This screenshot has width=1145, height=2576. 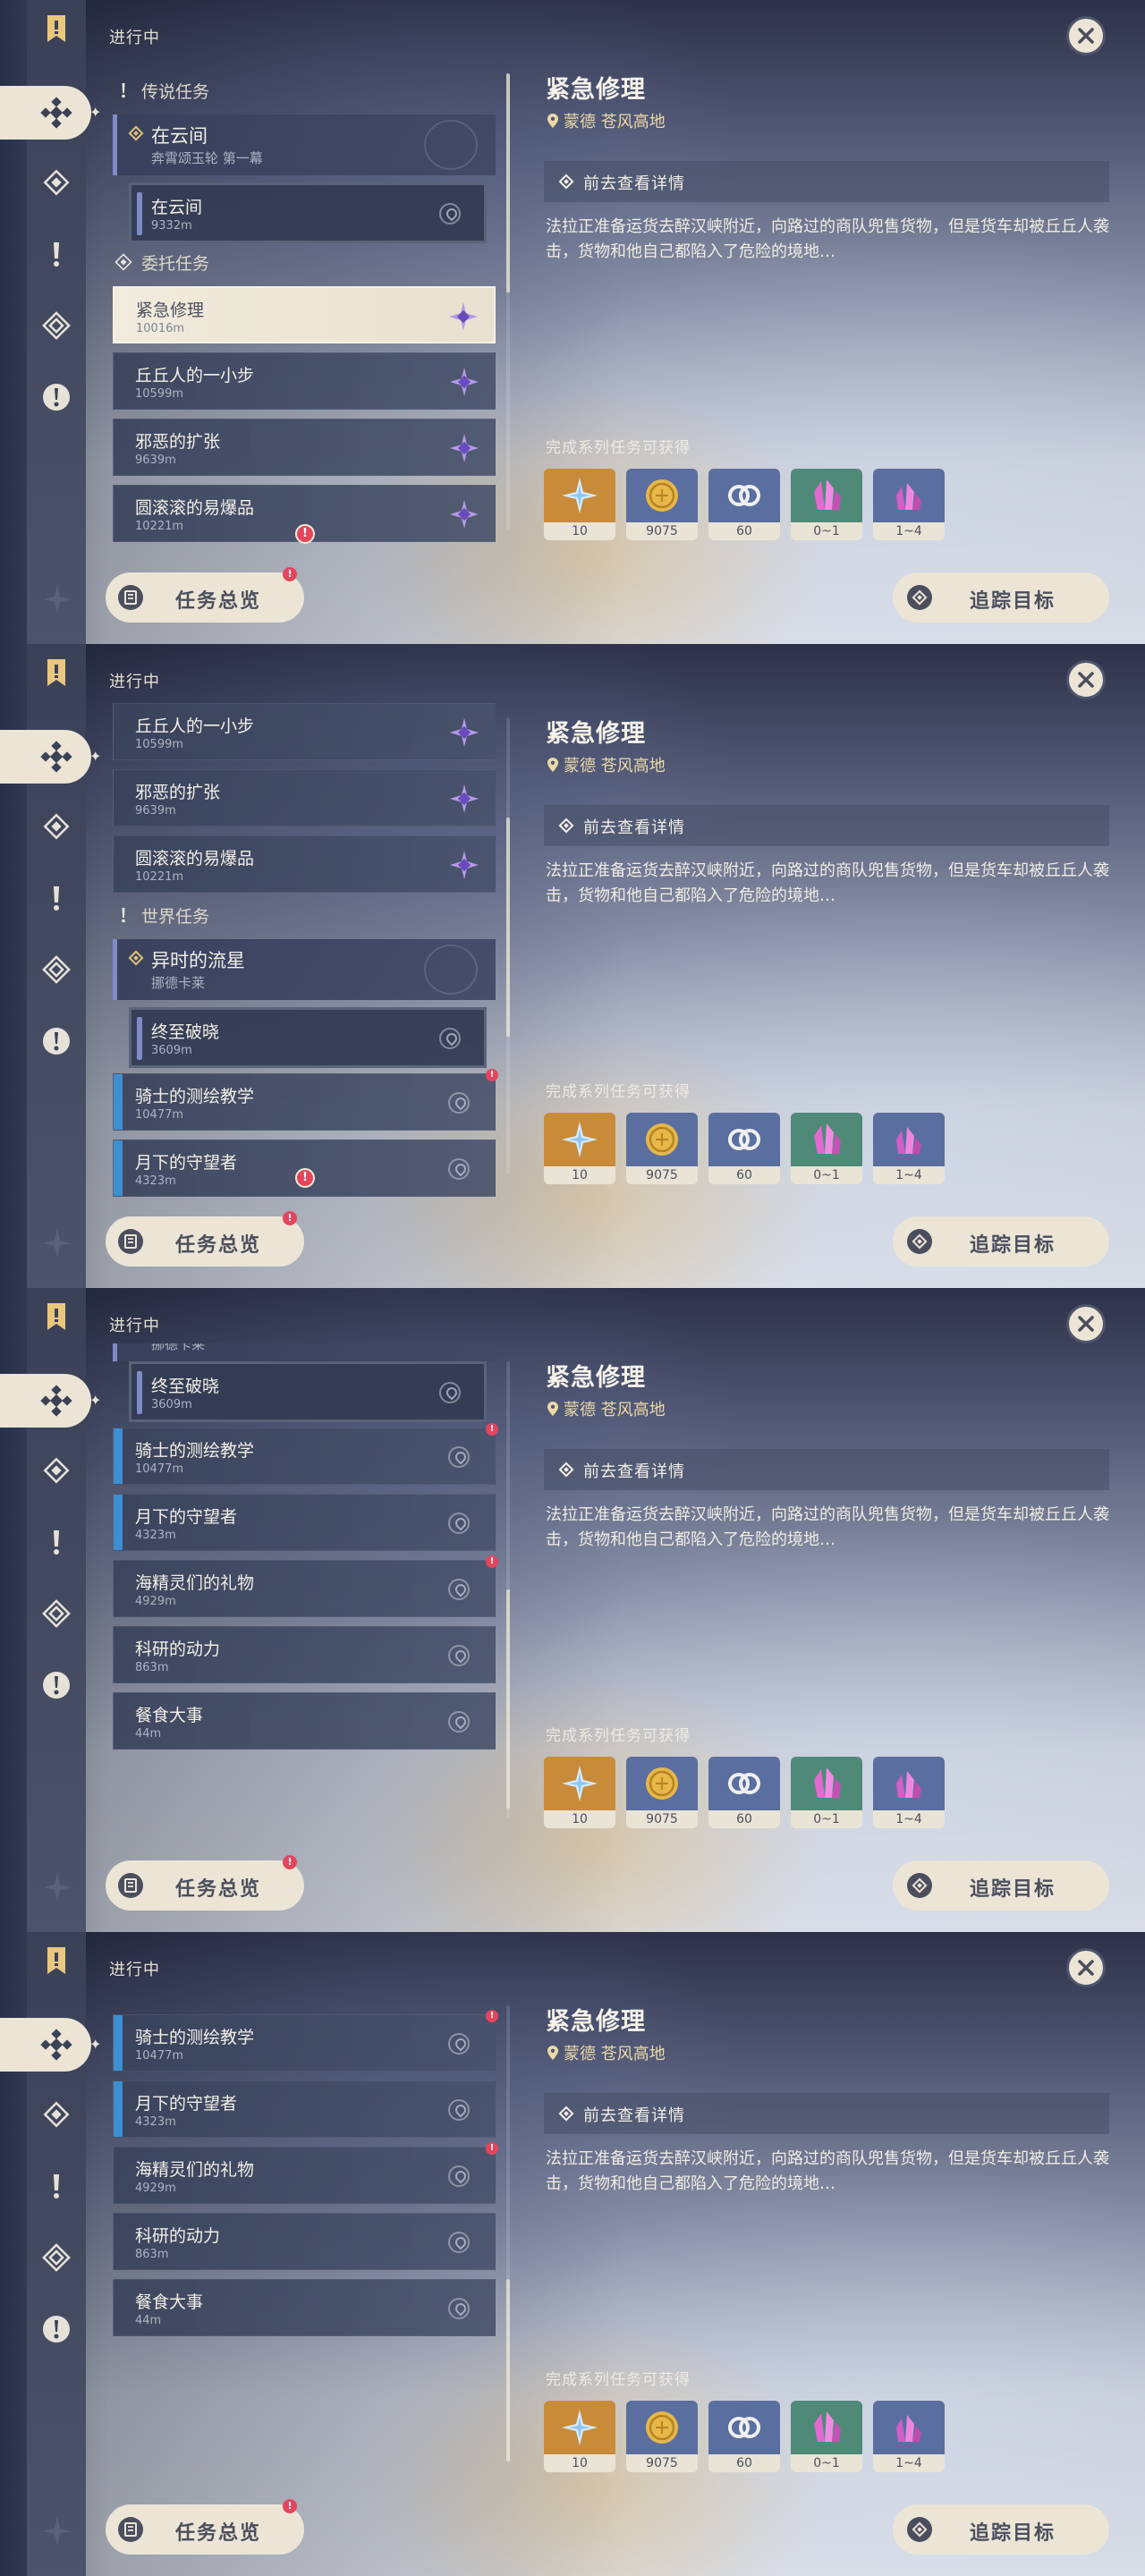 What do you see at coordinates (304, 314) in the screenshot?
I see `quest-card: 紧急修理 10016m` at bounding box center [304, 314].